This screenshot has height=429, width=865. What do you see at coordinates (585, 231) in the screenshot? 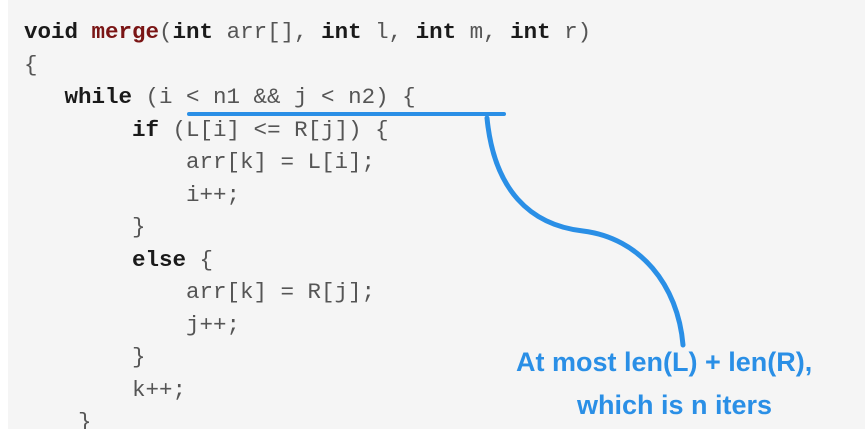
I see `annotation-connector-curve` at bounding box center [585, 231].